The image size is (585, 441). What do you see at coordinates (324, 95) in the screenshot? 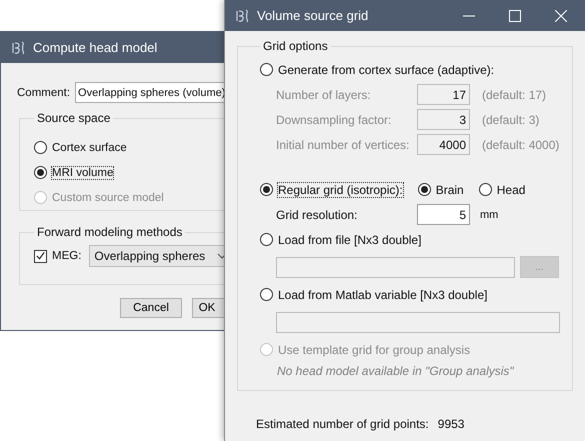
I see `param-label: Number of layers:` at bounding box center [324, 95].